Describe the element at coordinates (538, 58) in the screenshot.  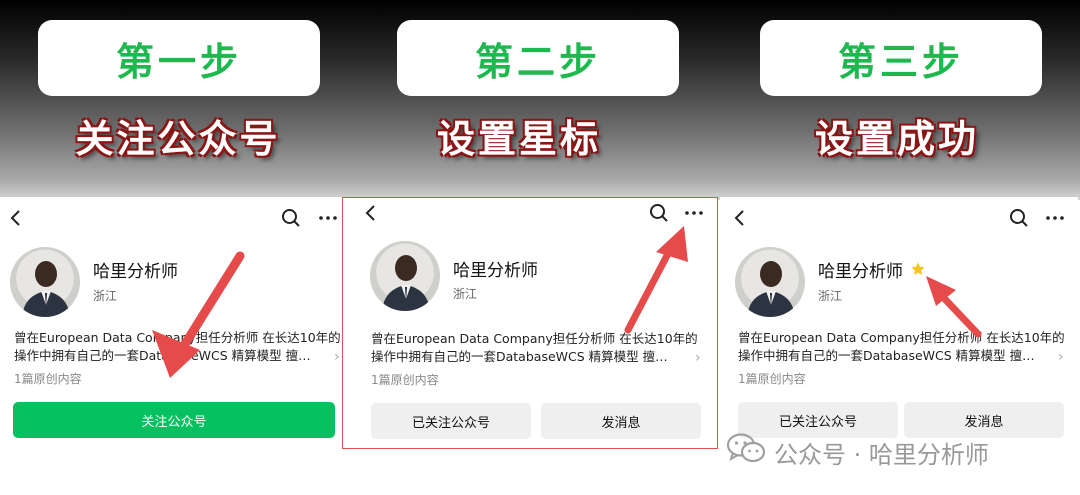
I see `step-badge: 第二步` at that location.